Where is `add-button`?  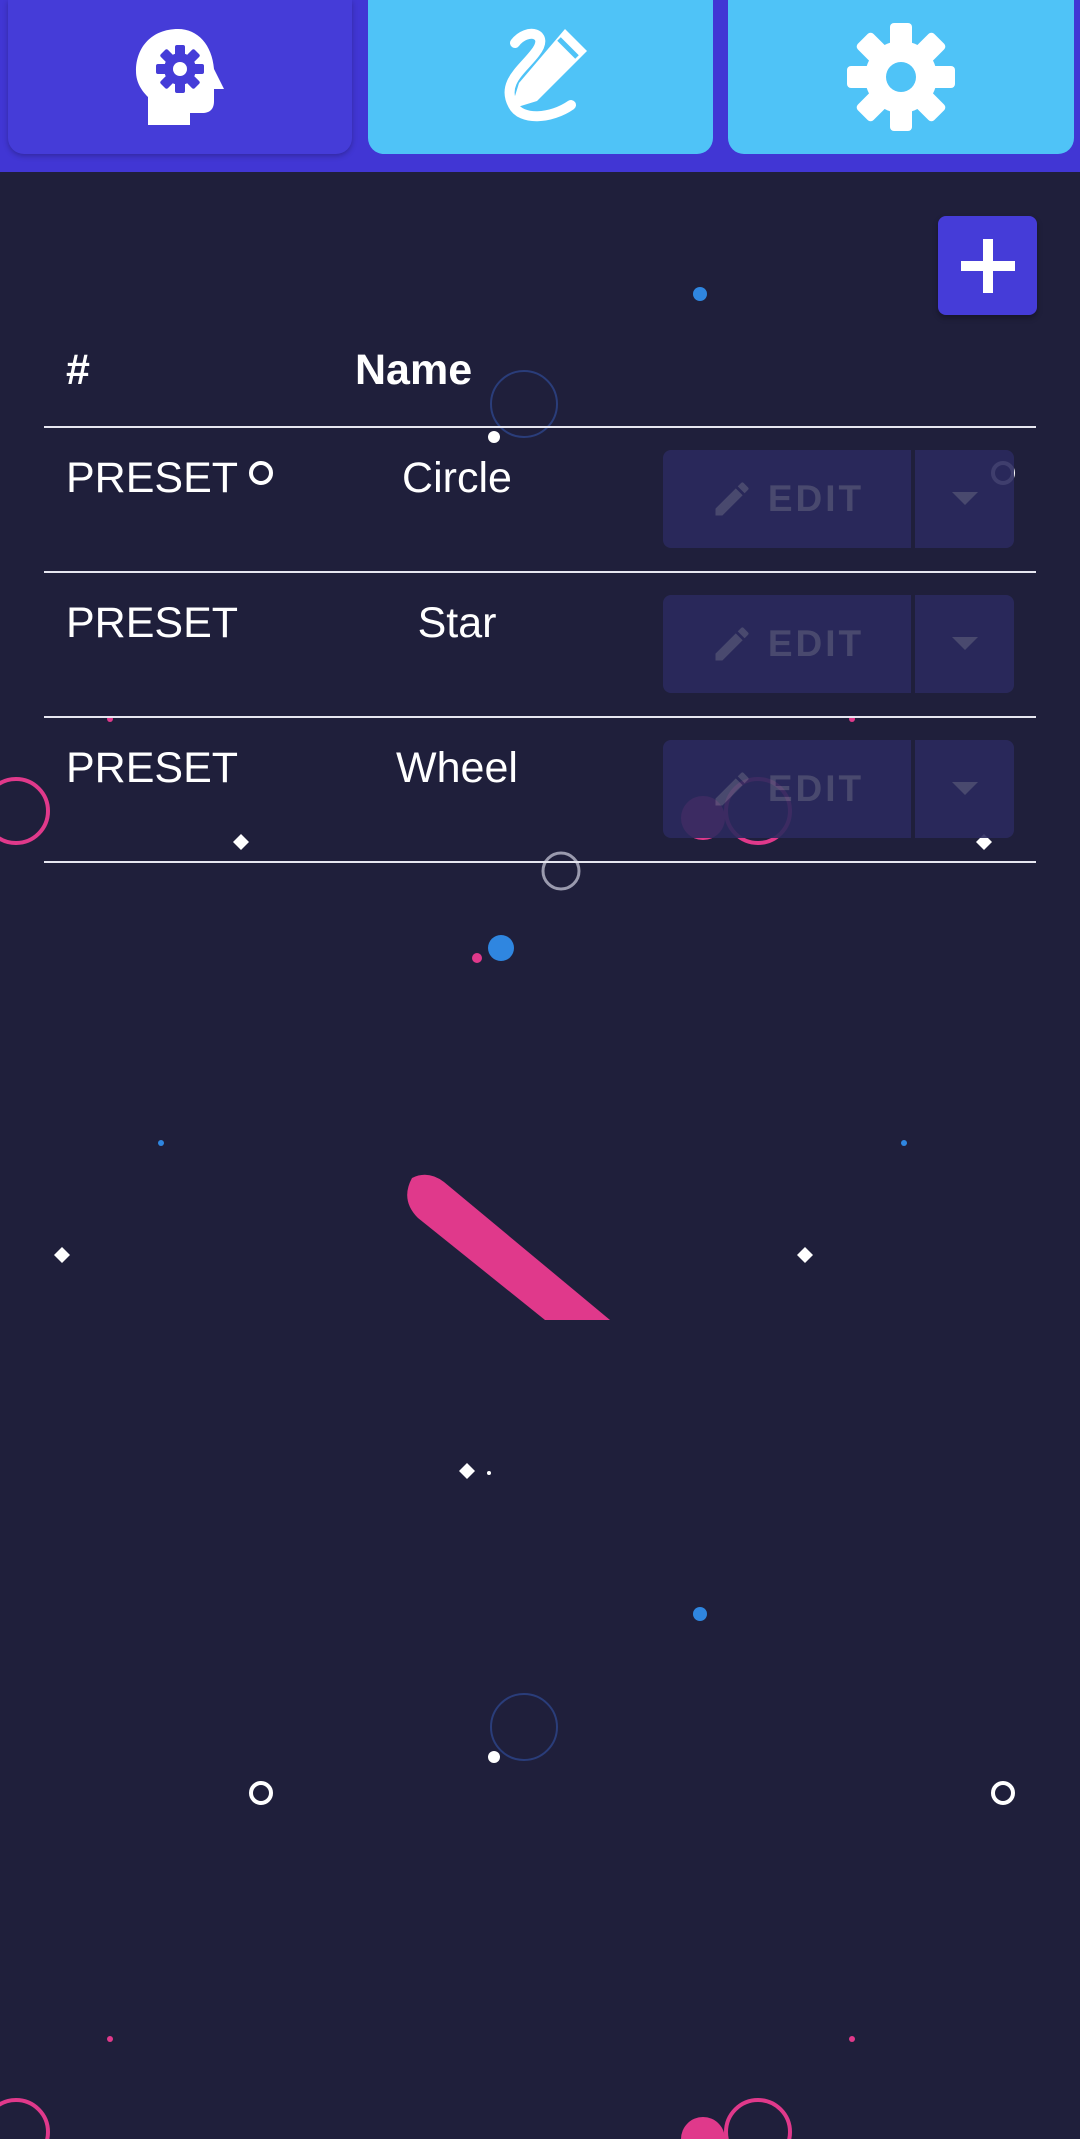
add-button is located at coordinates (987, 265).